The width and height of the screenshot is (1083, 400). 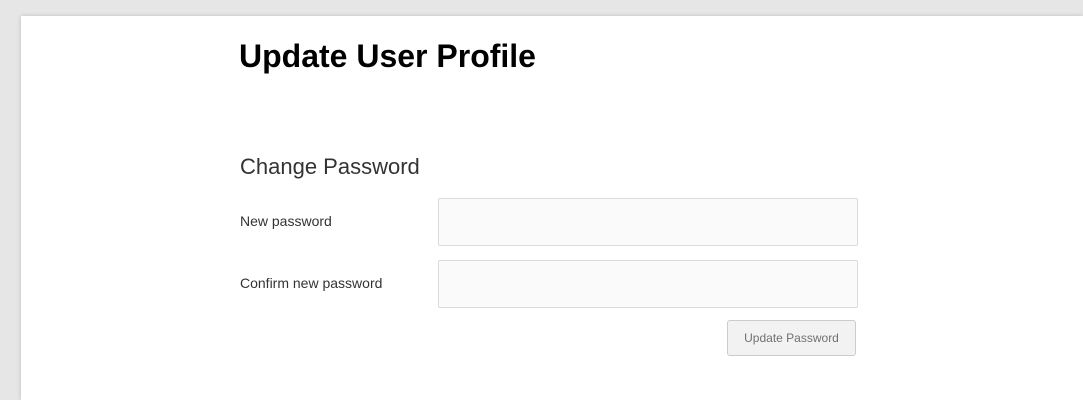 I want to click on confirm-password-row: Confirm new password, so click(x=550, y=284).